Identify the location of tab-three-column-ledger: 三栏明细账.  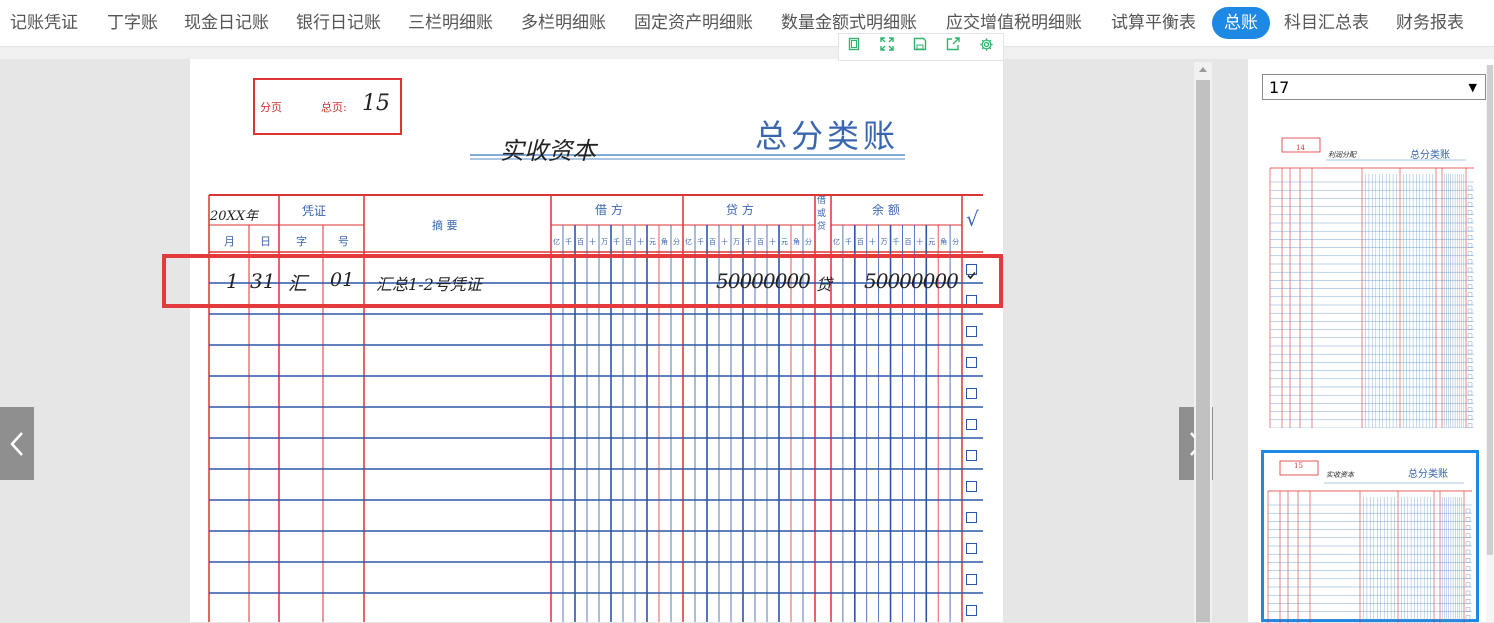
(450, 23).